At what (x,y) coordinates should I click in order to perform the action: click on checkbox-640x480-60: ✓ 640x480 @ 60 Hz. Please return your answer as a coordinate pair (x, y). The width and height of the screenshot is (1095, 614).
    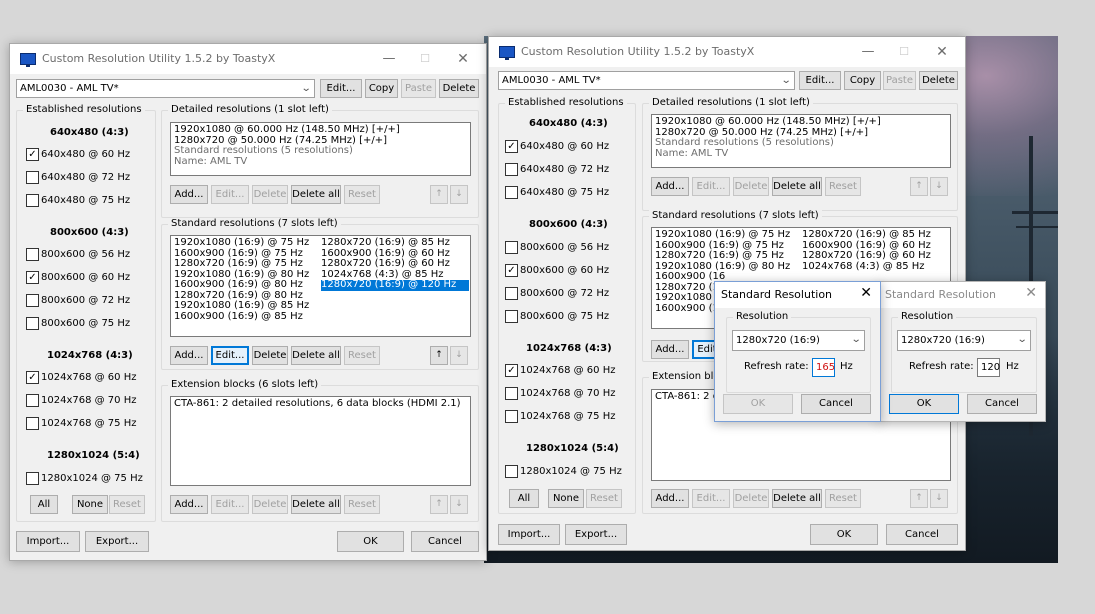
    Looking at the image, I should click on (557, 147).